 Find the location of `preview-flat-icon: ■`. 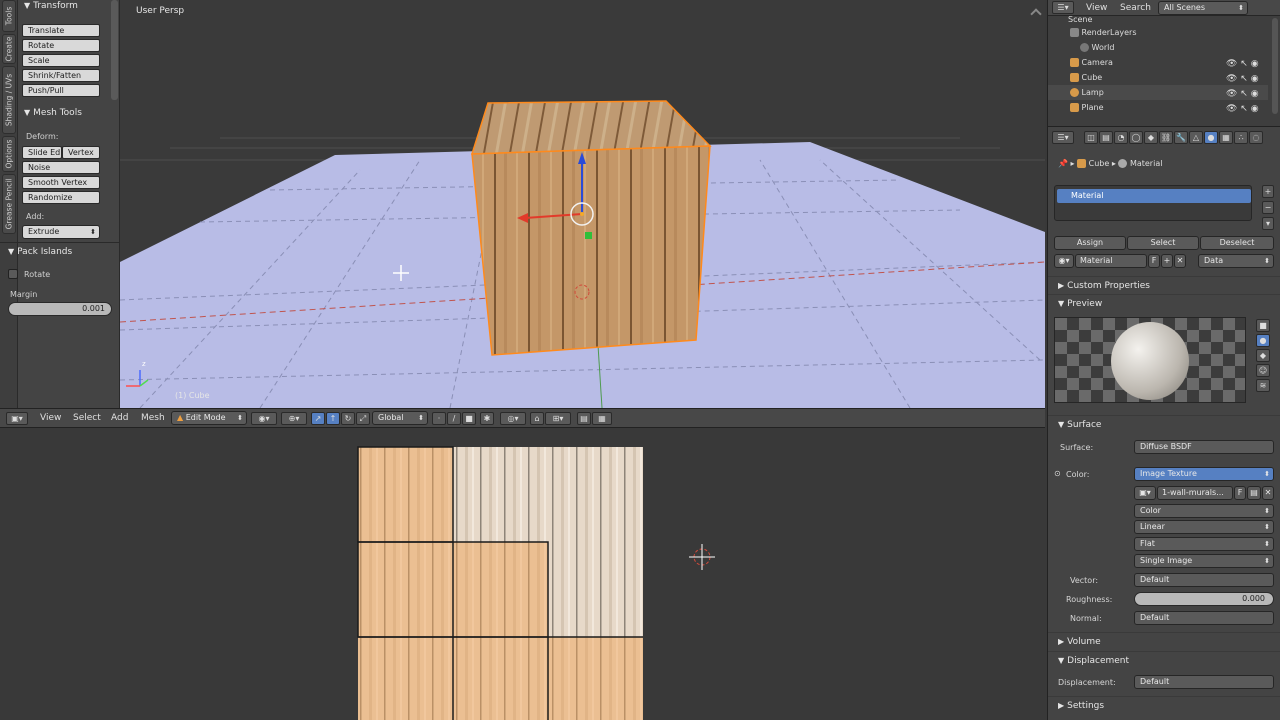

preview-flat-icon: ■ is located at coordinates (1263, 325).